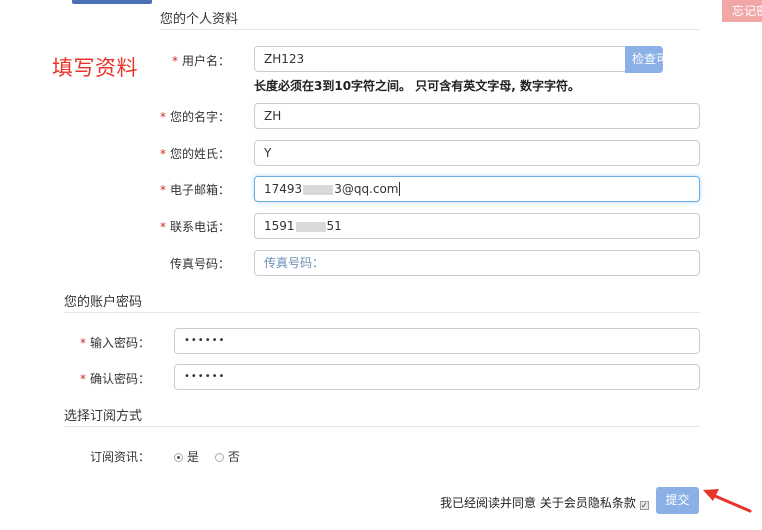 This screenshot has width=762, height=530. Describe the element at coordinates (544, 502) in the screenshot. I see `agree-terms: 我已经阅读并同意 关于会员隐私条款 ✓` at that location.